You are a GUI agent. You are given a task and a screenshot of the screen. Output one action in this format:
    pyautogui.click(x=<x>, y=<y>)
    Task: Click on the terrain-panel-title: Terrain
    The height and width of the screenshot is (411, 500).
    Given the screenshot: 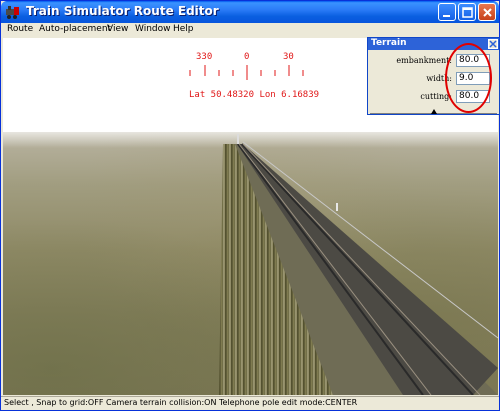 What is the action you would take?
    pyautogui.click(x=389, y=43)
    